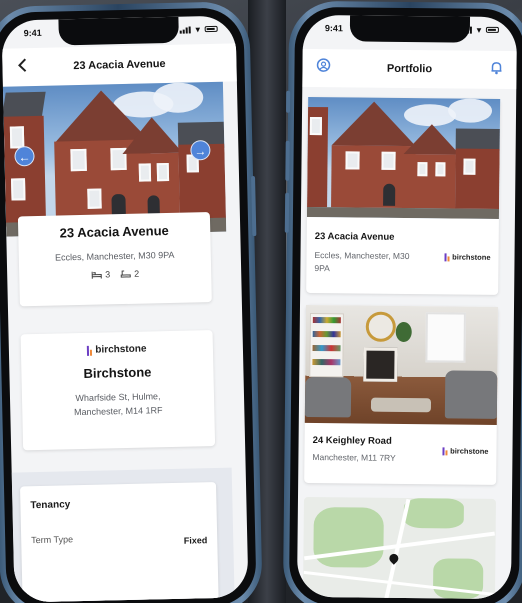  What do you see at coordinates (50, 505) in the screenshot?
I see `tenancy-heading: Tenancy` at bounding box center [50, 505].